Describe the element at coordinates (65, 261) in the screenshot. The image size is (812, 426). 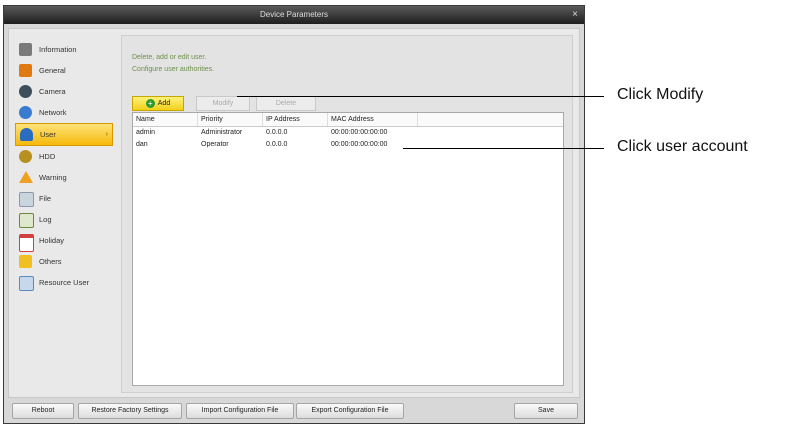
I see `sidebar-item-others: Others` at that location.